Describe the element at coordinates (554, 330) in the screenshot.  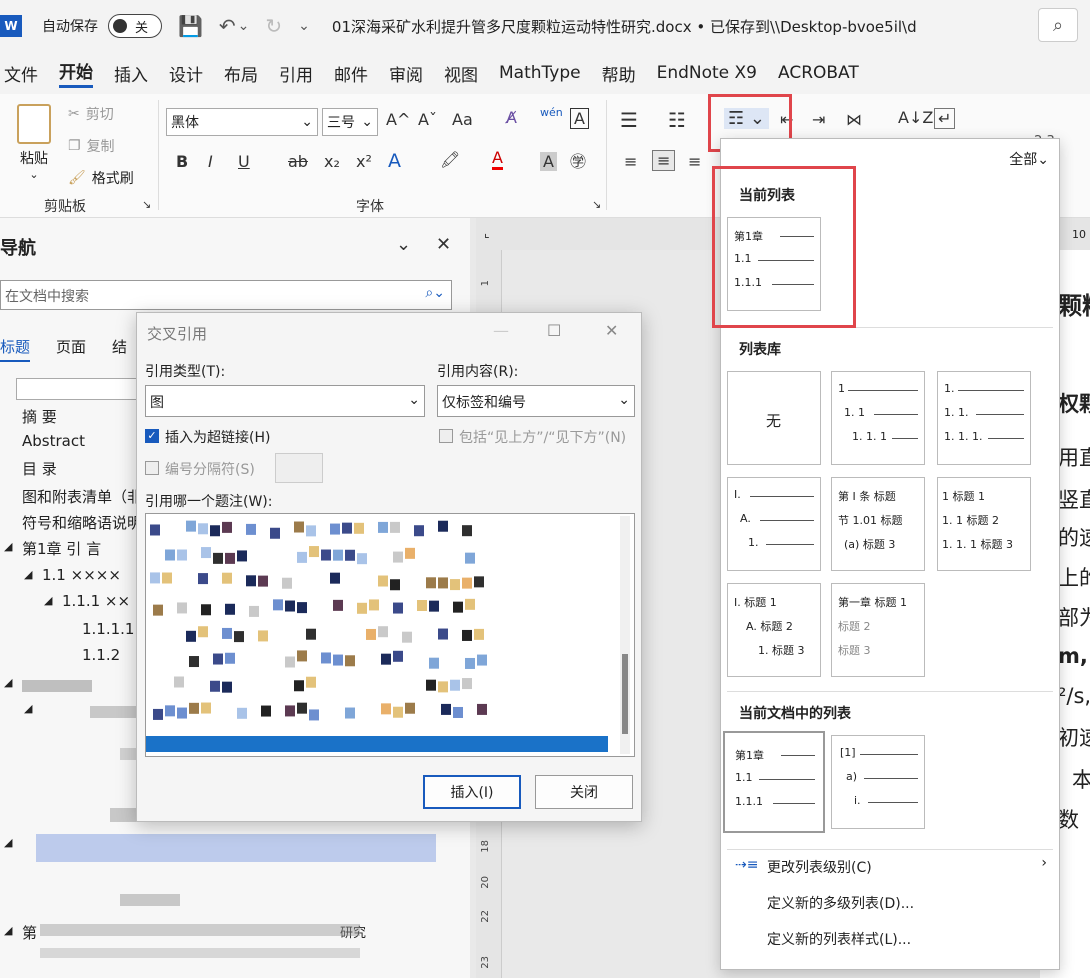
I see `maximize-icon: ☐` at that location.